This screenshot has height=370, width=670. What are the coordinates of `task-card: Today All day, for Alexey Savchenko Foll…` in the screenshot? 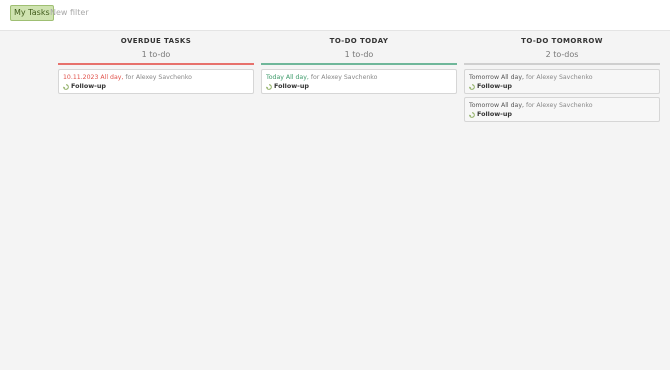 It's located at (359, 81).